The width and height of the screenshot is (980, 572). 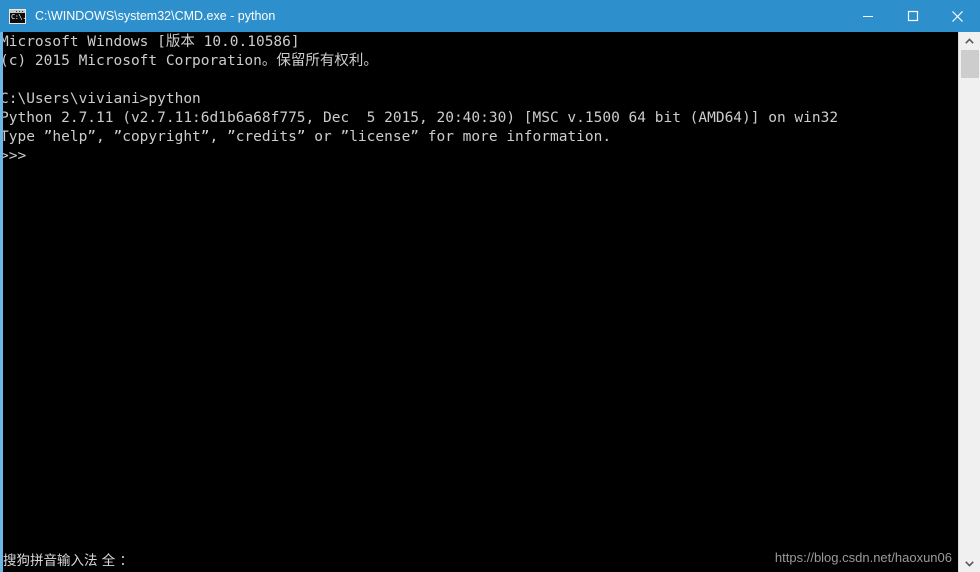 What do you see at coordinates (969, 563) in the screenshot?
I see `scroll-down-arrow-icon` at bounding box center [969, 563].